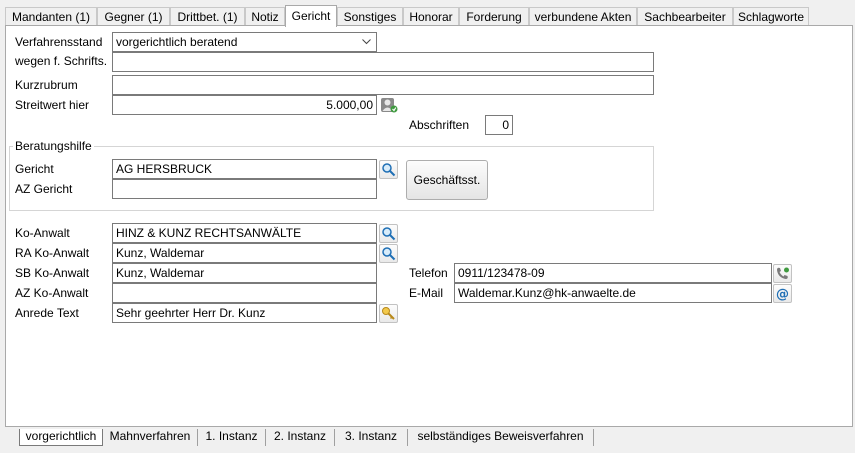  I want to click on tab-label: 3. Instanz, so click(371, 436).